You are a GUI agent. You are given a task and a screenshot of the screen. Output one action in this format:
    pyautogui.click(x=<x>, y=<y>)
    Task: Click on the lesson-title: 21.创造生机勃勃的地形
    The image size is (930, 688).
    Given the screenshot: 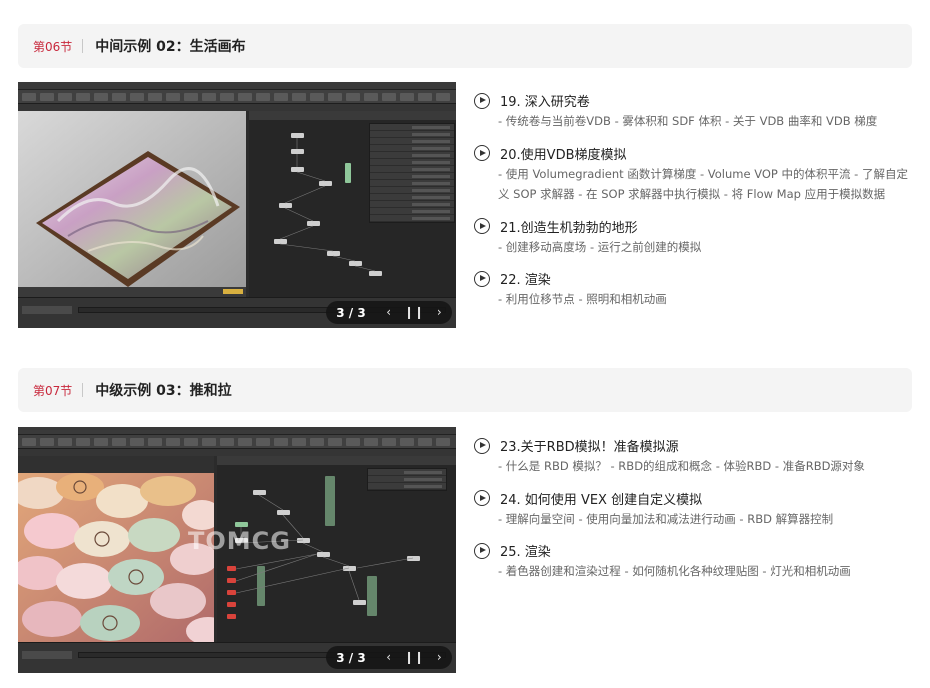 What is the action you would take?
    pyautogui.click(x=569, y=228)
    